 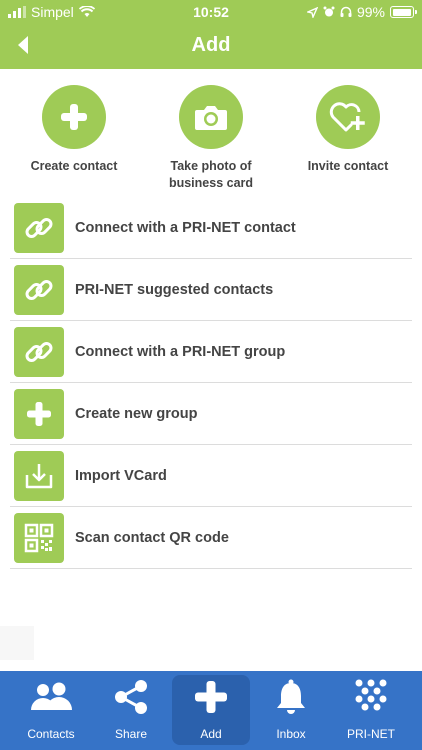 I want to click on list-item-label: Connect with a PRI-NET contact, so click(x=185, y=227).